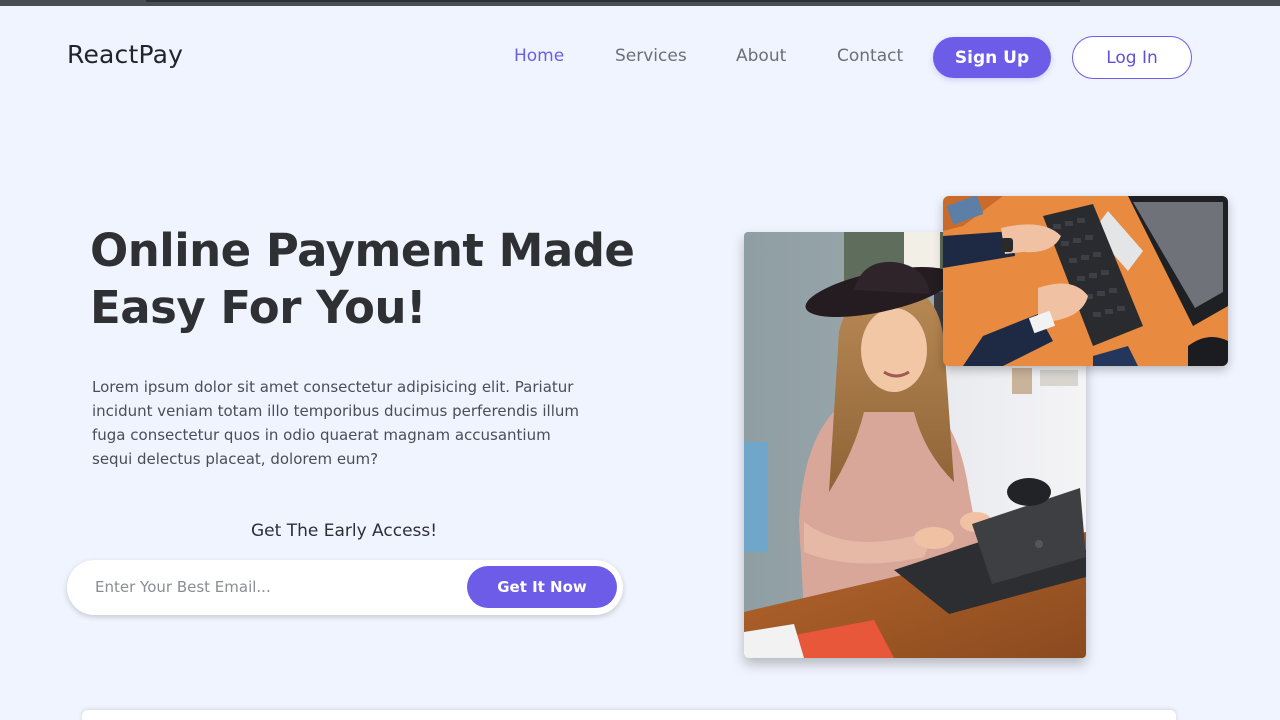  I want to click on log-in-button: Log In, so click(1132, 57).